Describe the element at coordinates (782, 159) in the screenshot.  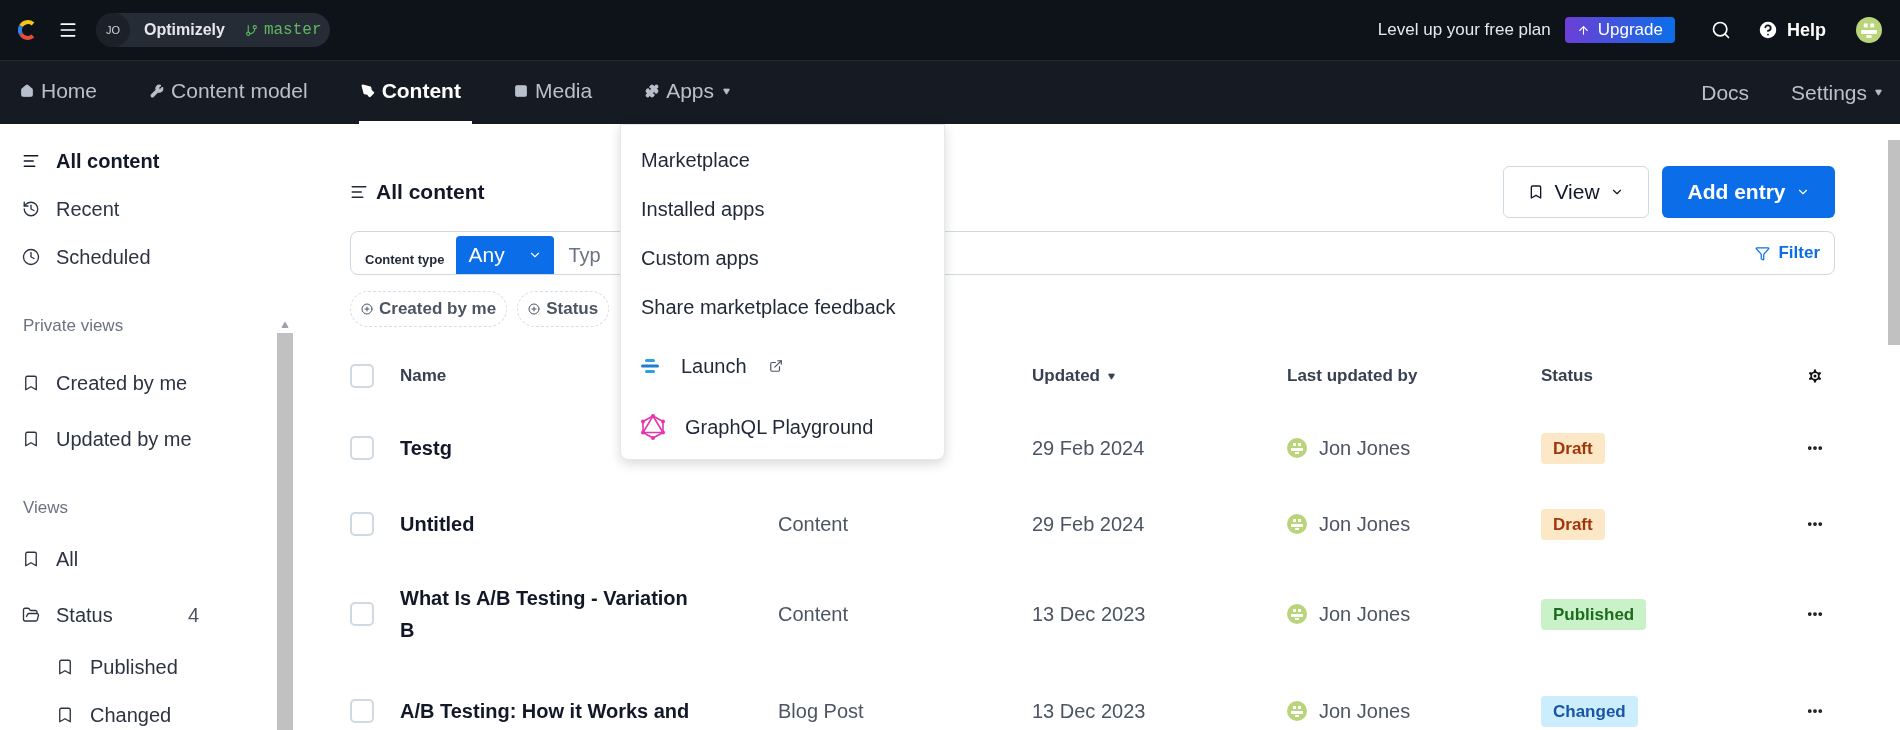
I see `menu-item: Marketplace` at that location.